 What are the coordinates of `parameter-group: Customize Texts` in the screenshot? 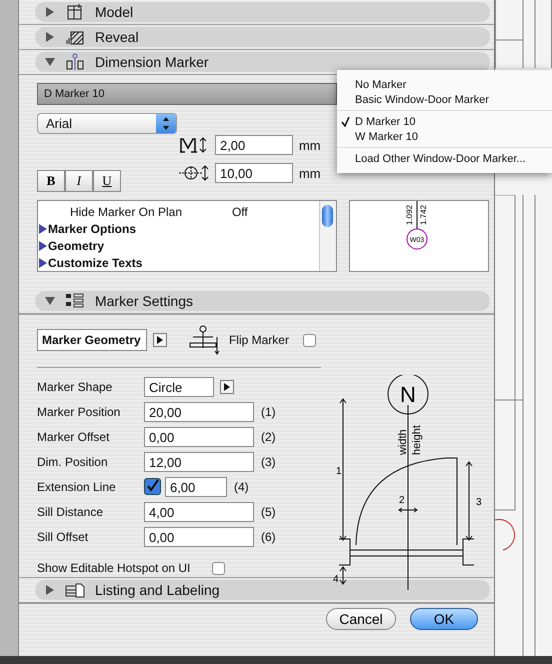 It's located at (95, 263).